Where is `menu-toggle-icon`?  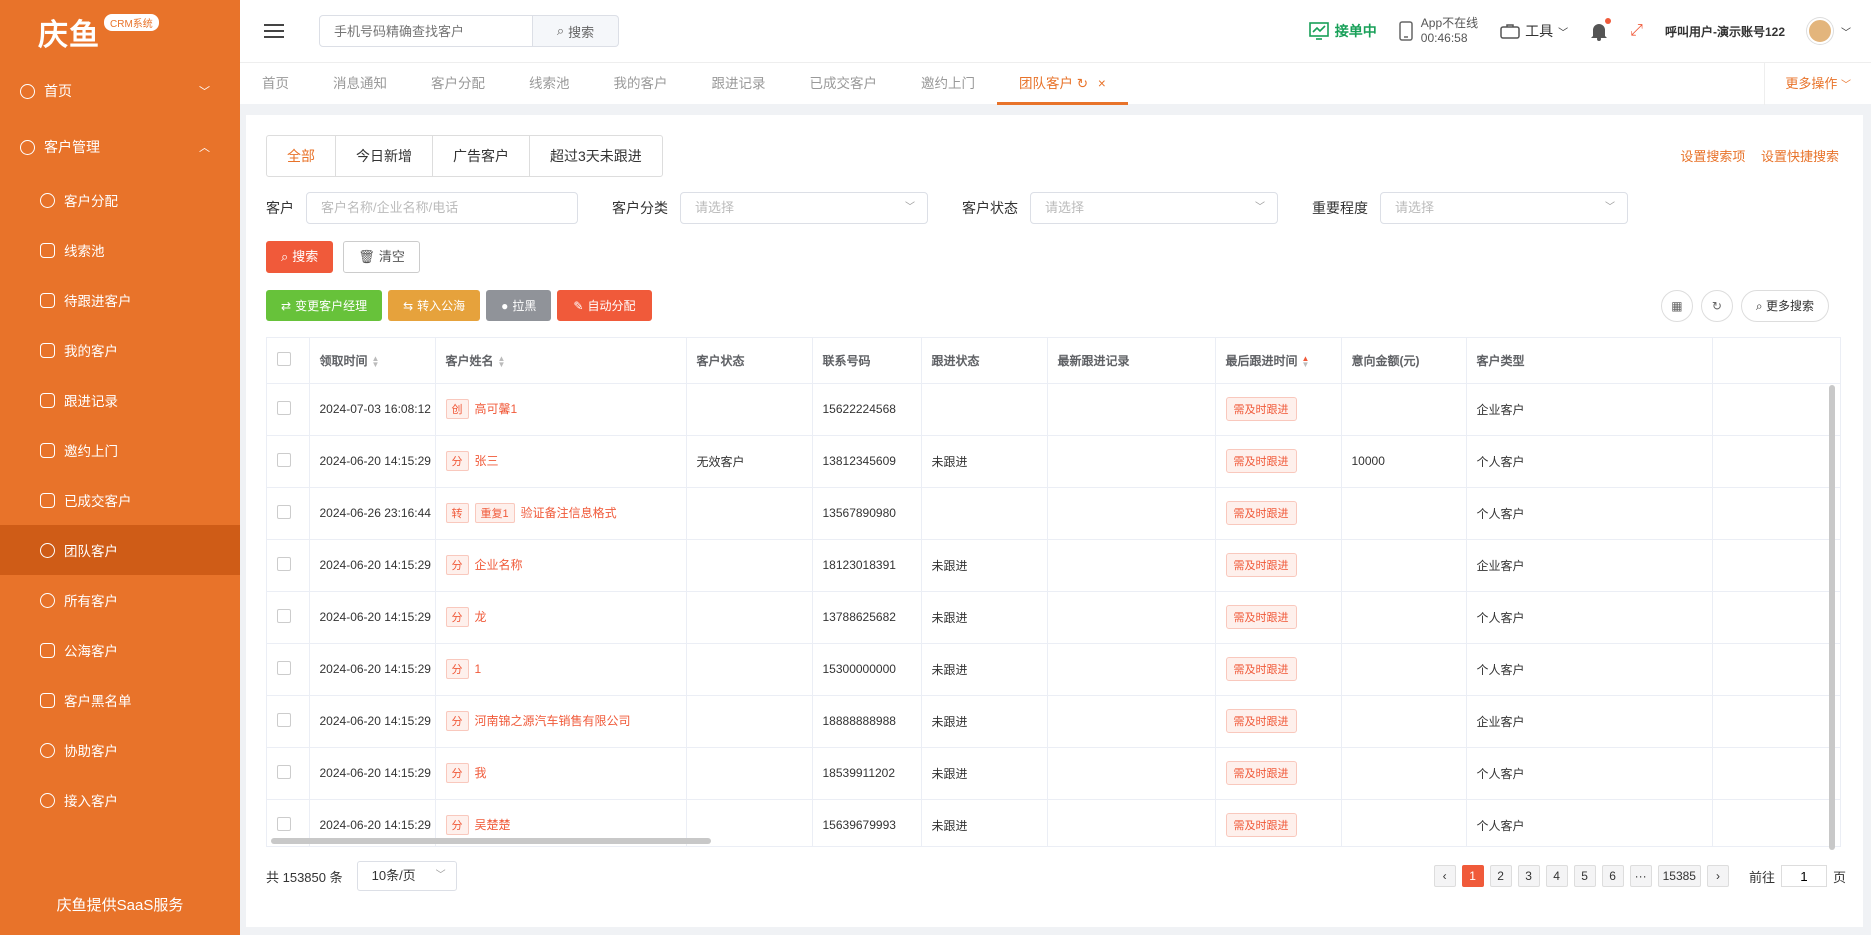
menu-toggle-icon is located at coordinates (274, 31).